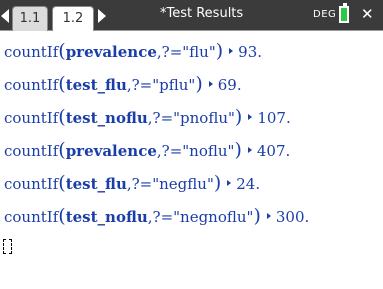  Describe the element at coordinates (200, 217) in the screenshot. I see `condition: ,?="negnoflu"` at that location.